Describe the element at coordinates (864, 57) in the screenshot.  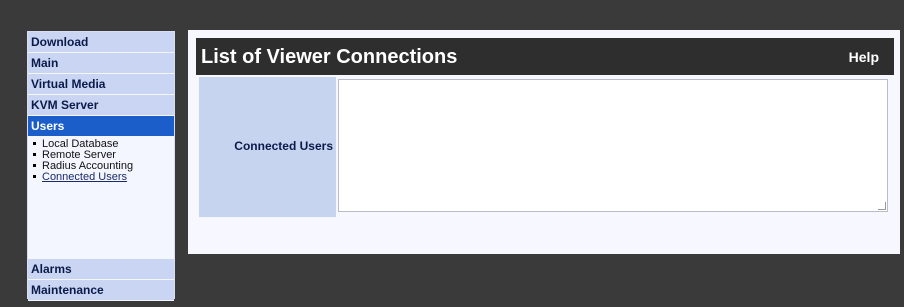
I see `help-link: Help` at that location.